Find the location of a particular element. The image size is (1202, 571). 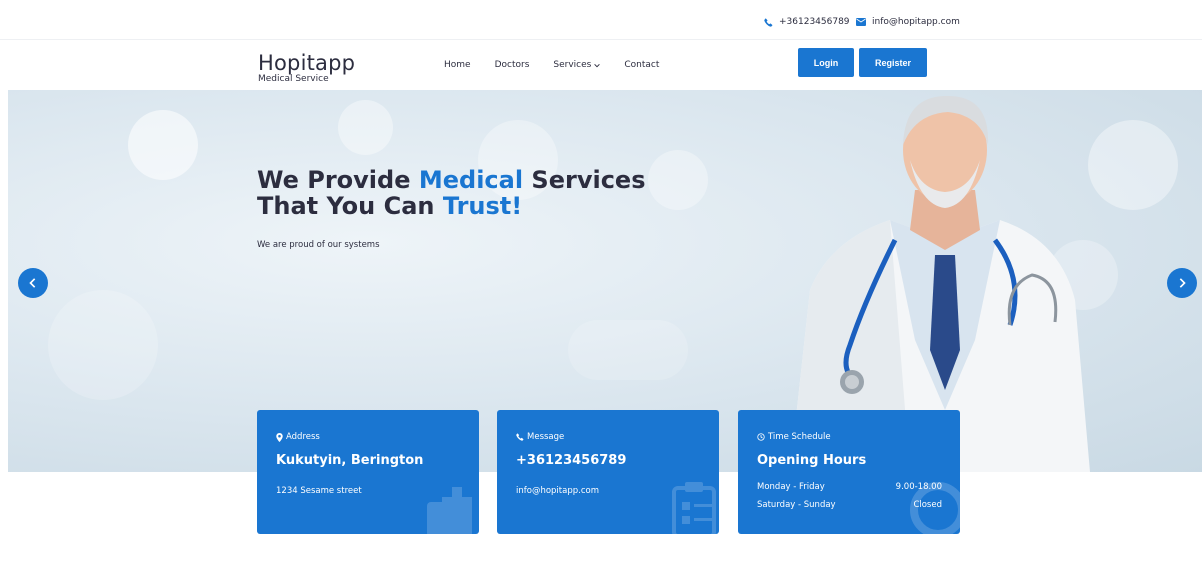

hero-title-accent: Trust! is located at coordinates (482, 206).